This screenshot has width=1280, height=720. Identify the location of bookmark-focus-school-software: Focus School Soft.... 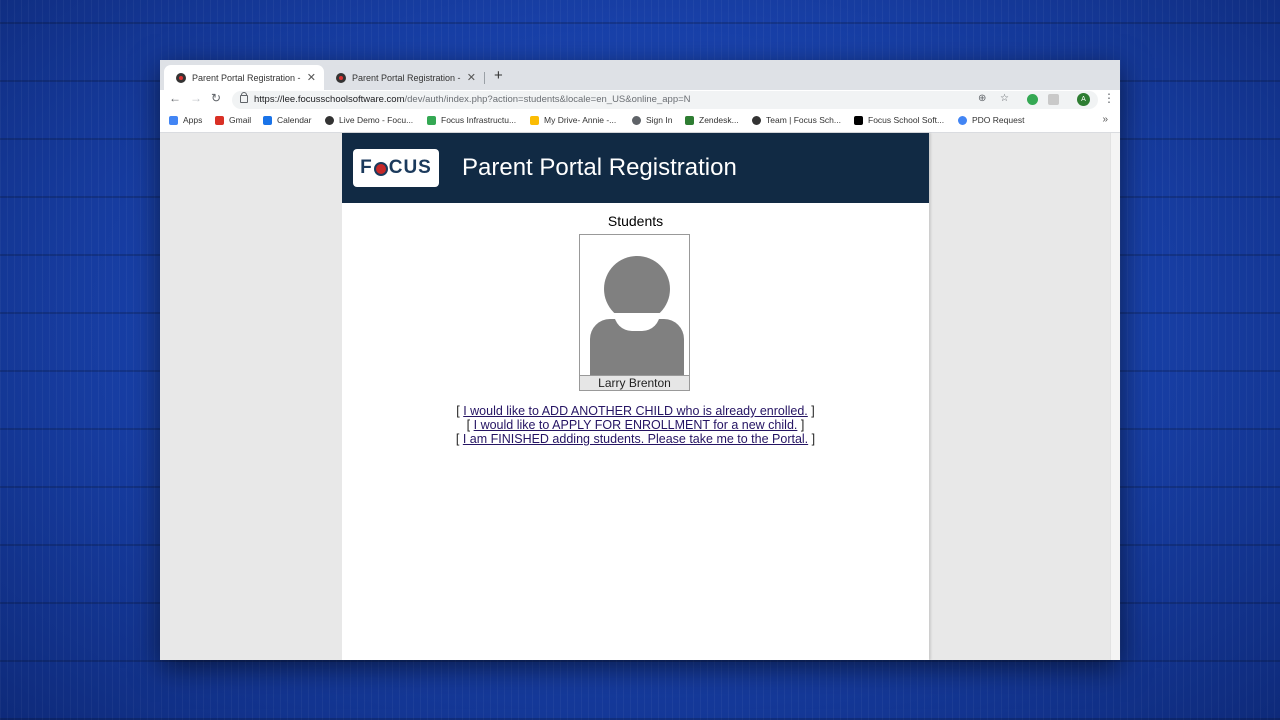
(899, 120).